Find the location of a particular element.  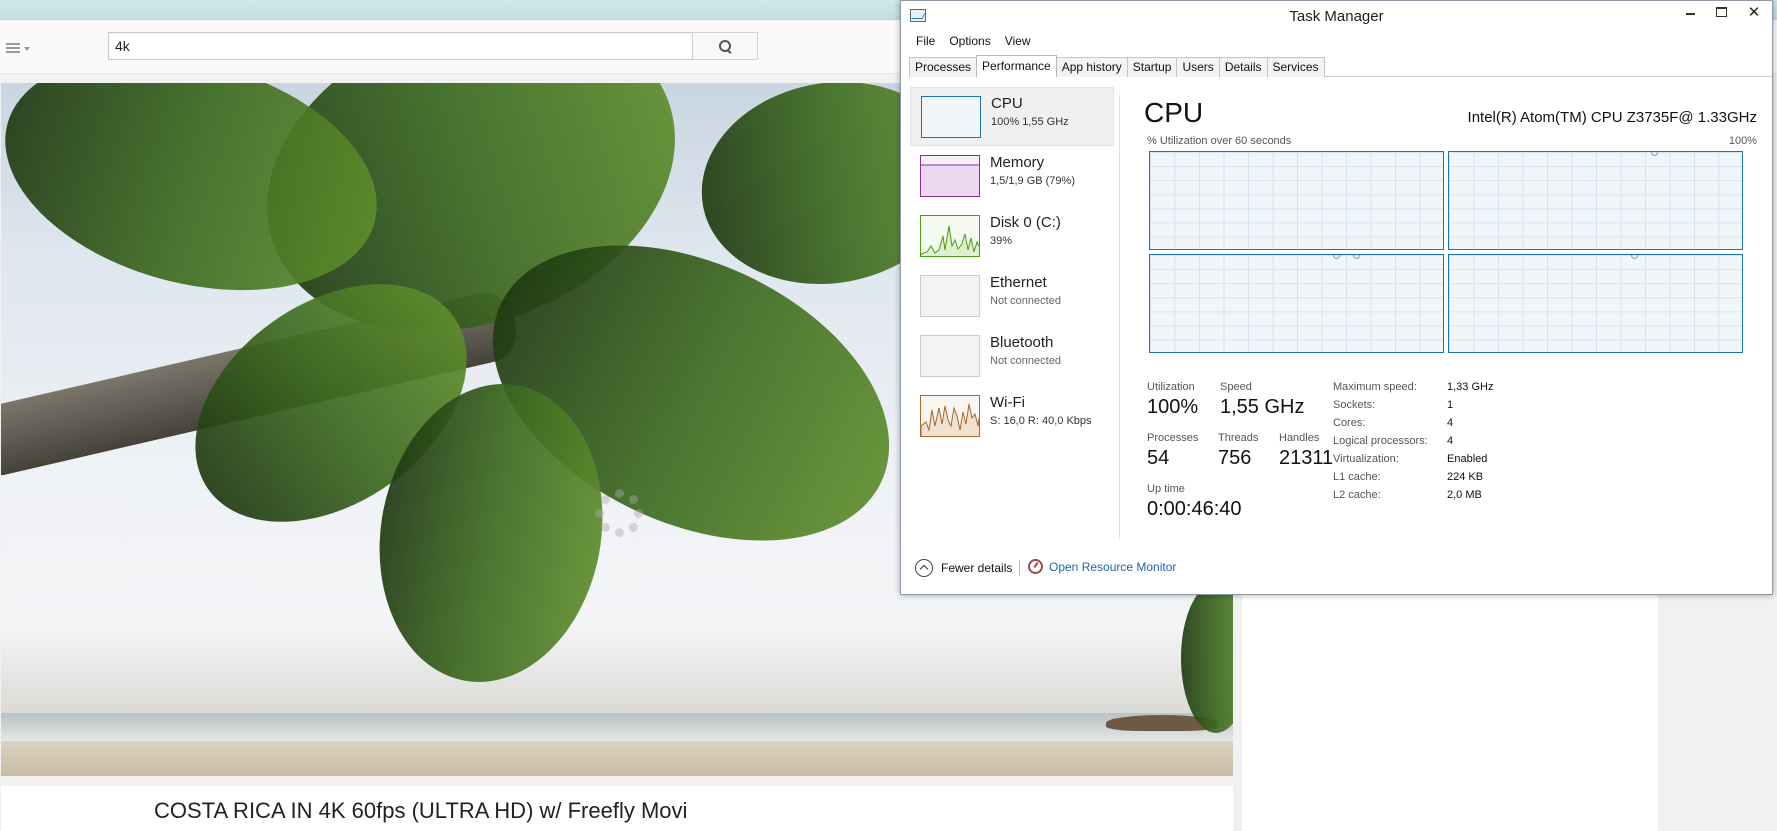

bluetooth-mini-graph is located at coordinates (950, 356).